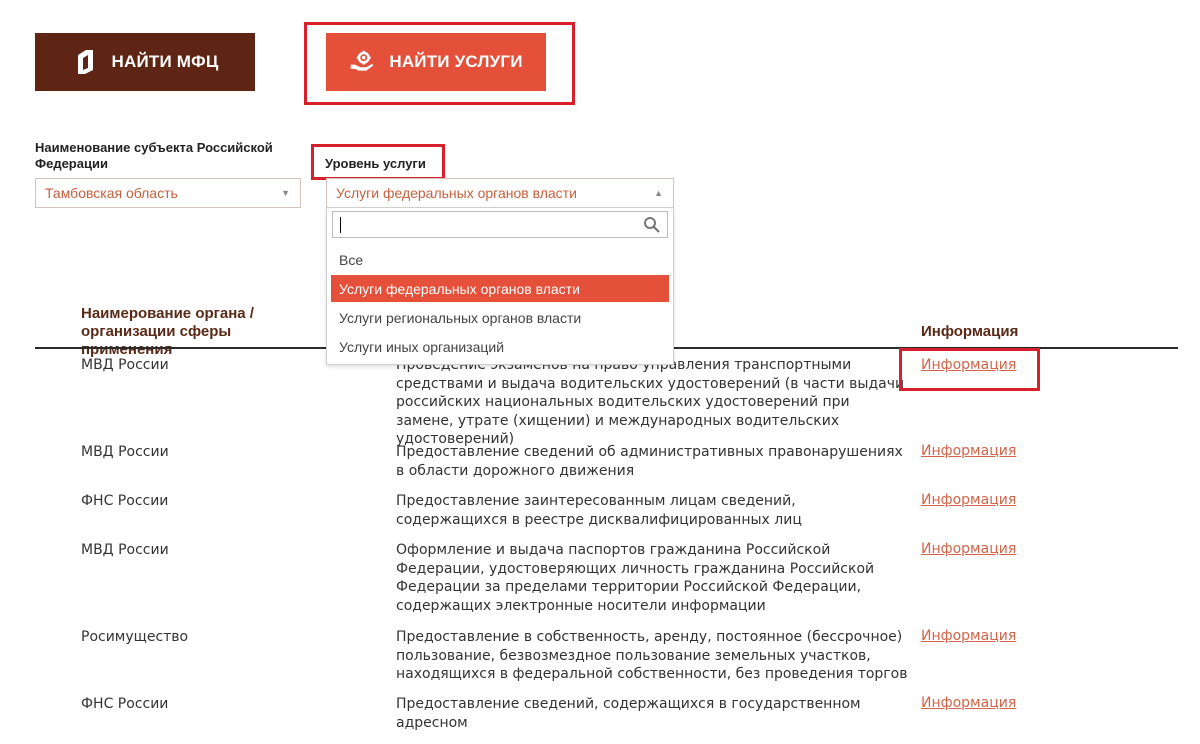 The width and height of the screenshot is (1200, 744). What do you see at coordinates (658, 193) in the screenshot?
I see `chevron-up-icon: ▲` at bounding box center [658, 193].